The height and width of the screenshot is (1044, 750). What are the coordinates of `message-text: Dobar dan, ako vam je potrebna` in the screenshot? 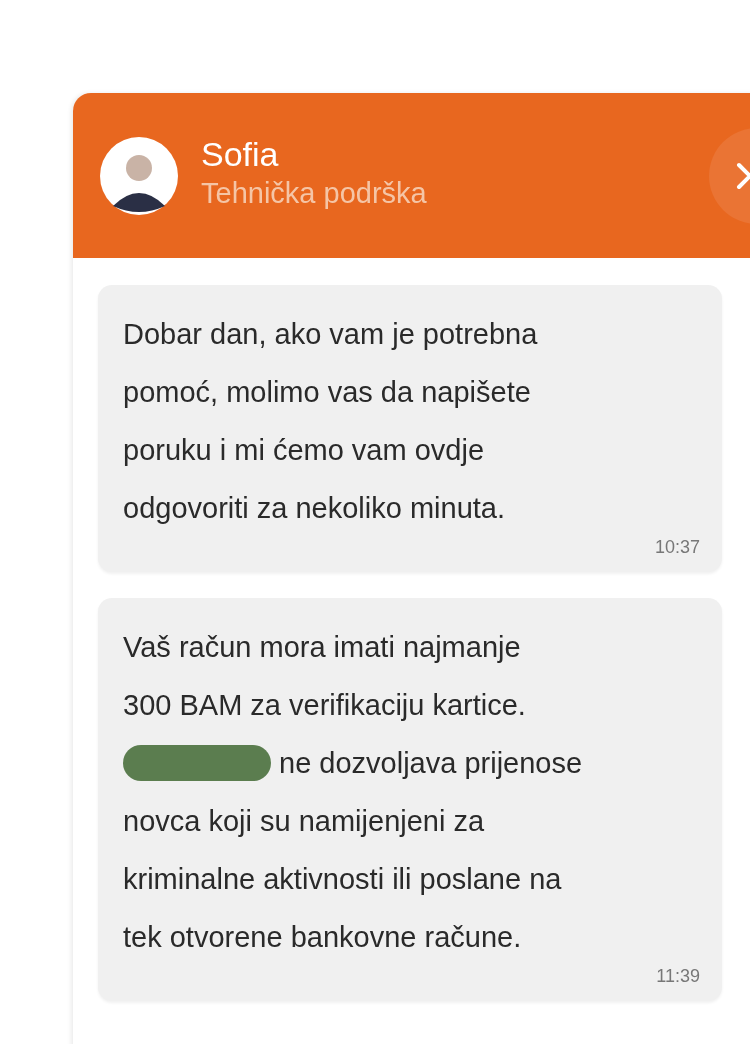 It's located at (330, 334).